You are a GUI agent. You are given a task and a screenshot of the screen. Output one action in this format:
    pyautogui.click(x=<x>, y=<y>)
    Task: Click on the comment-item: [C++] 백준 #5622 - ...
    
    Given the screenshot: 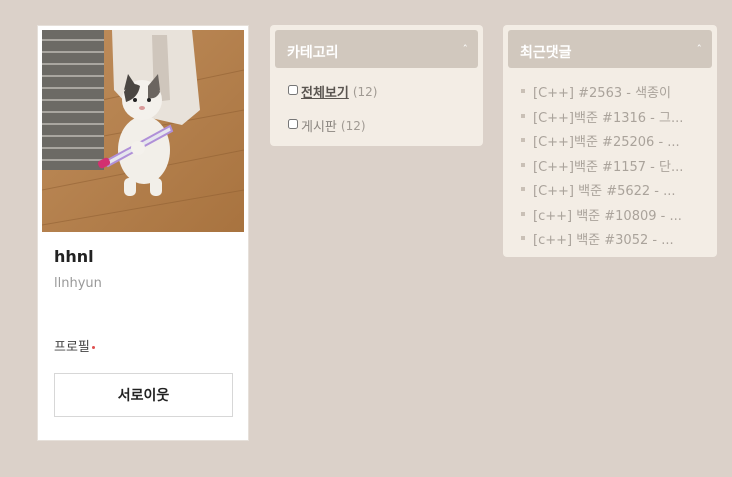 What is the action you would take?
    pyautogui.click(x=614, y=192)
    